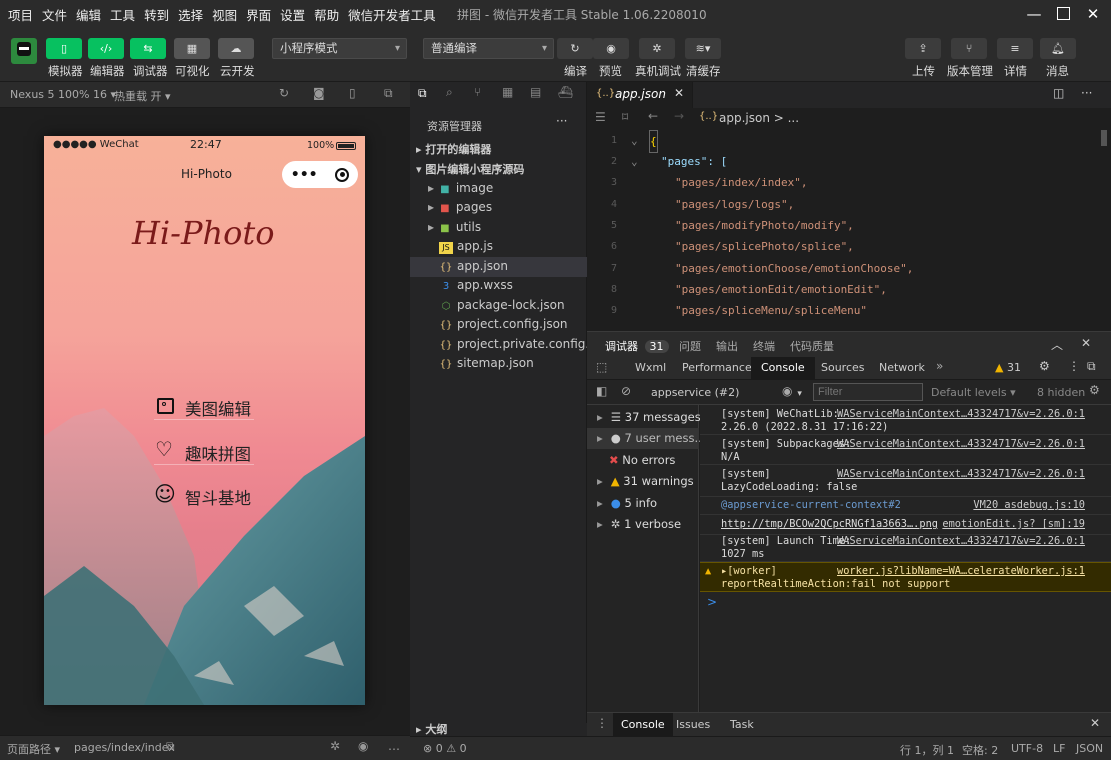 The image size is (1111, 760). I want to click on avatar, so click(24, 51).